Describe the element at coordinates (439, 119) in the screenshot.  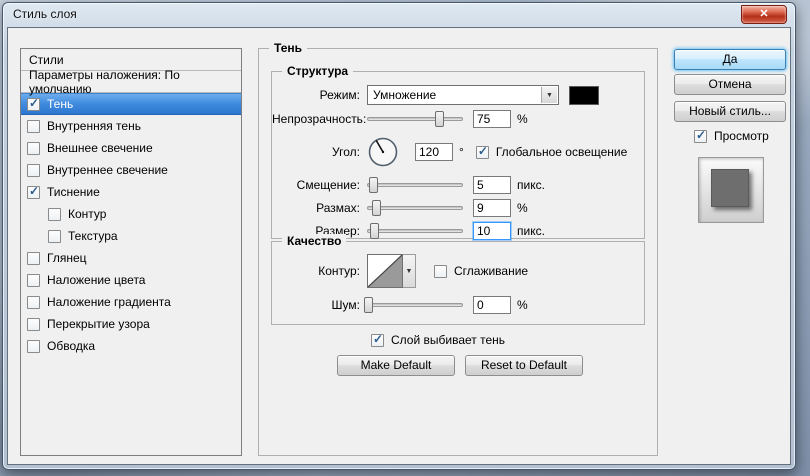
I see `opacity-slider-thumb` at that location.